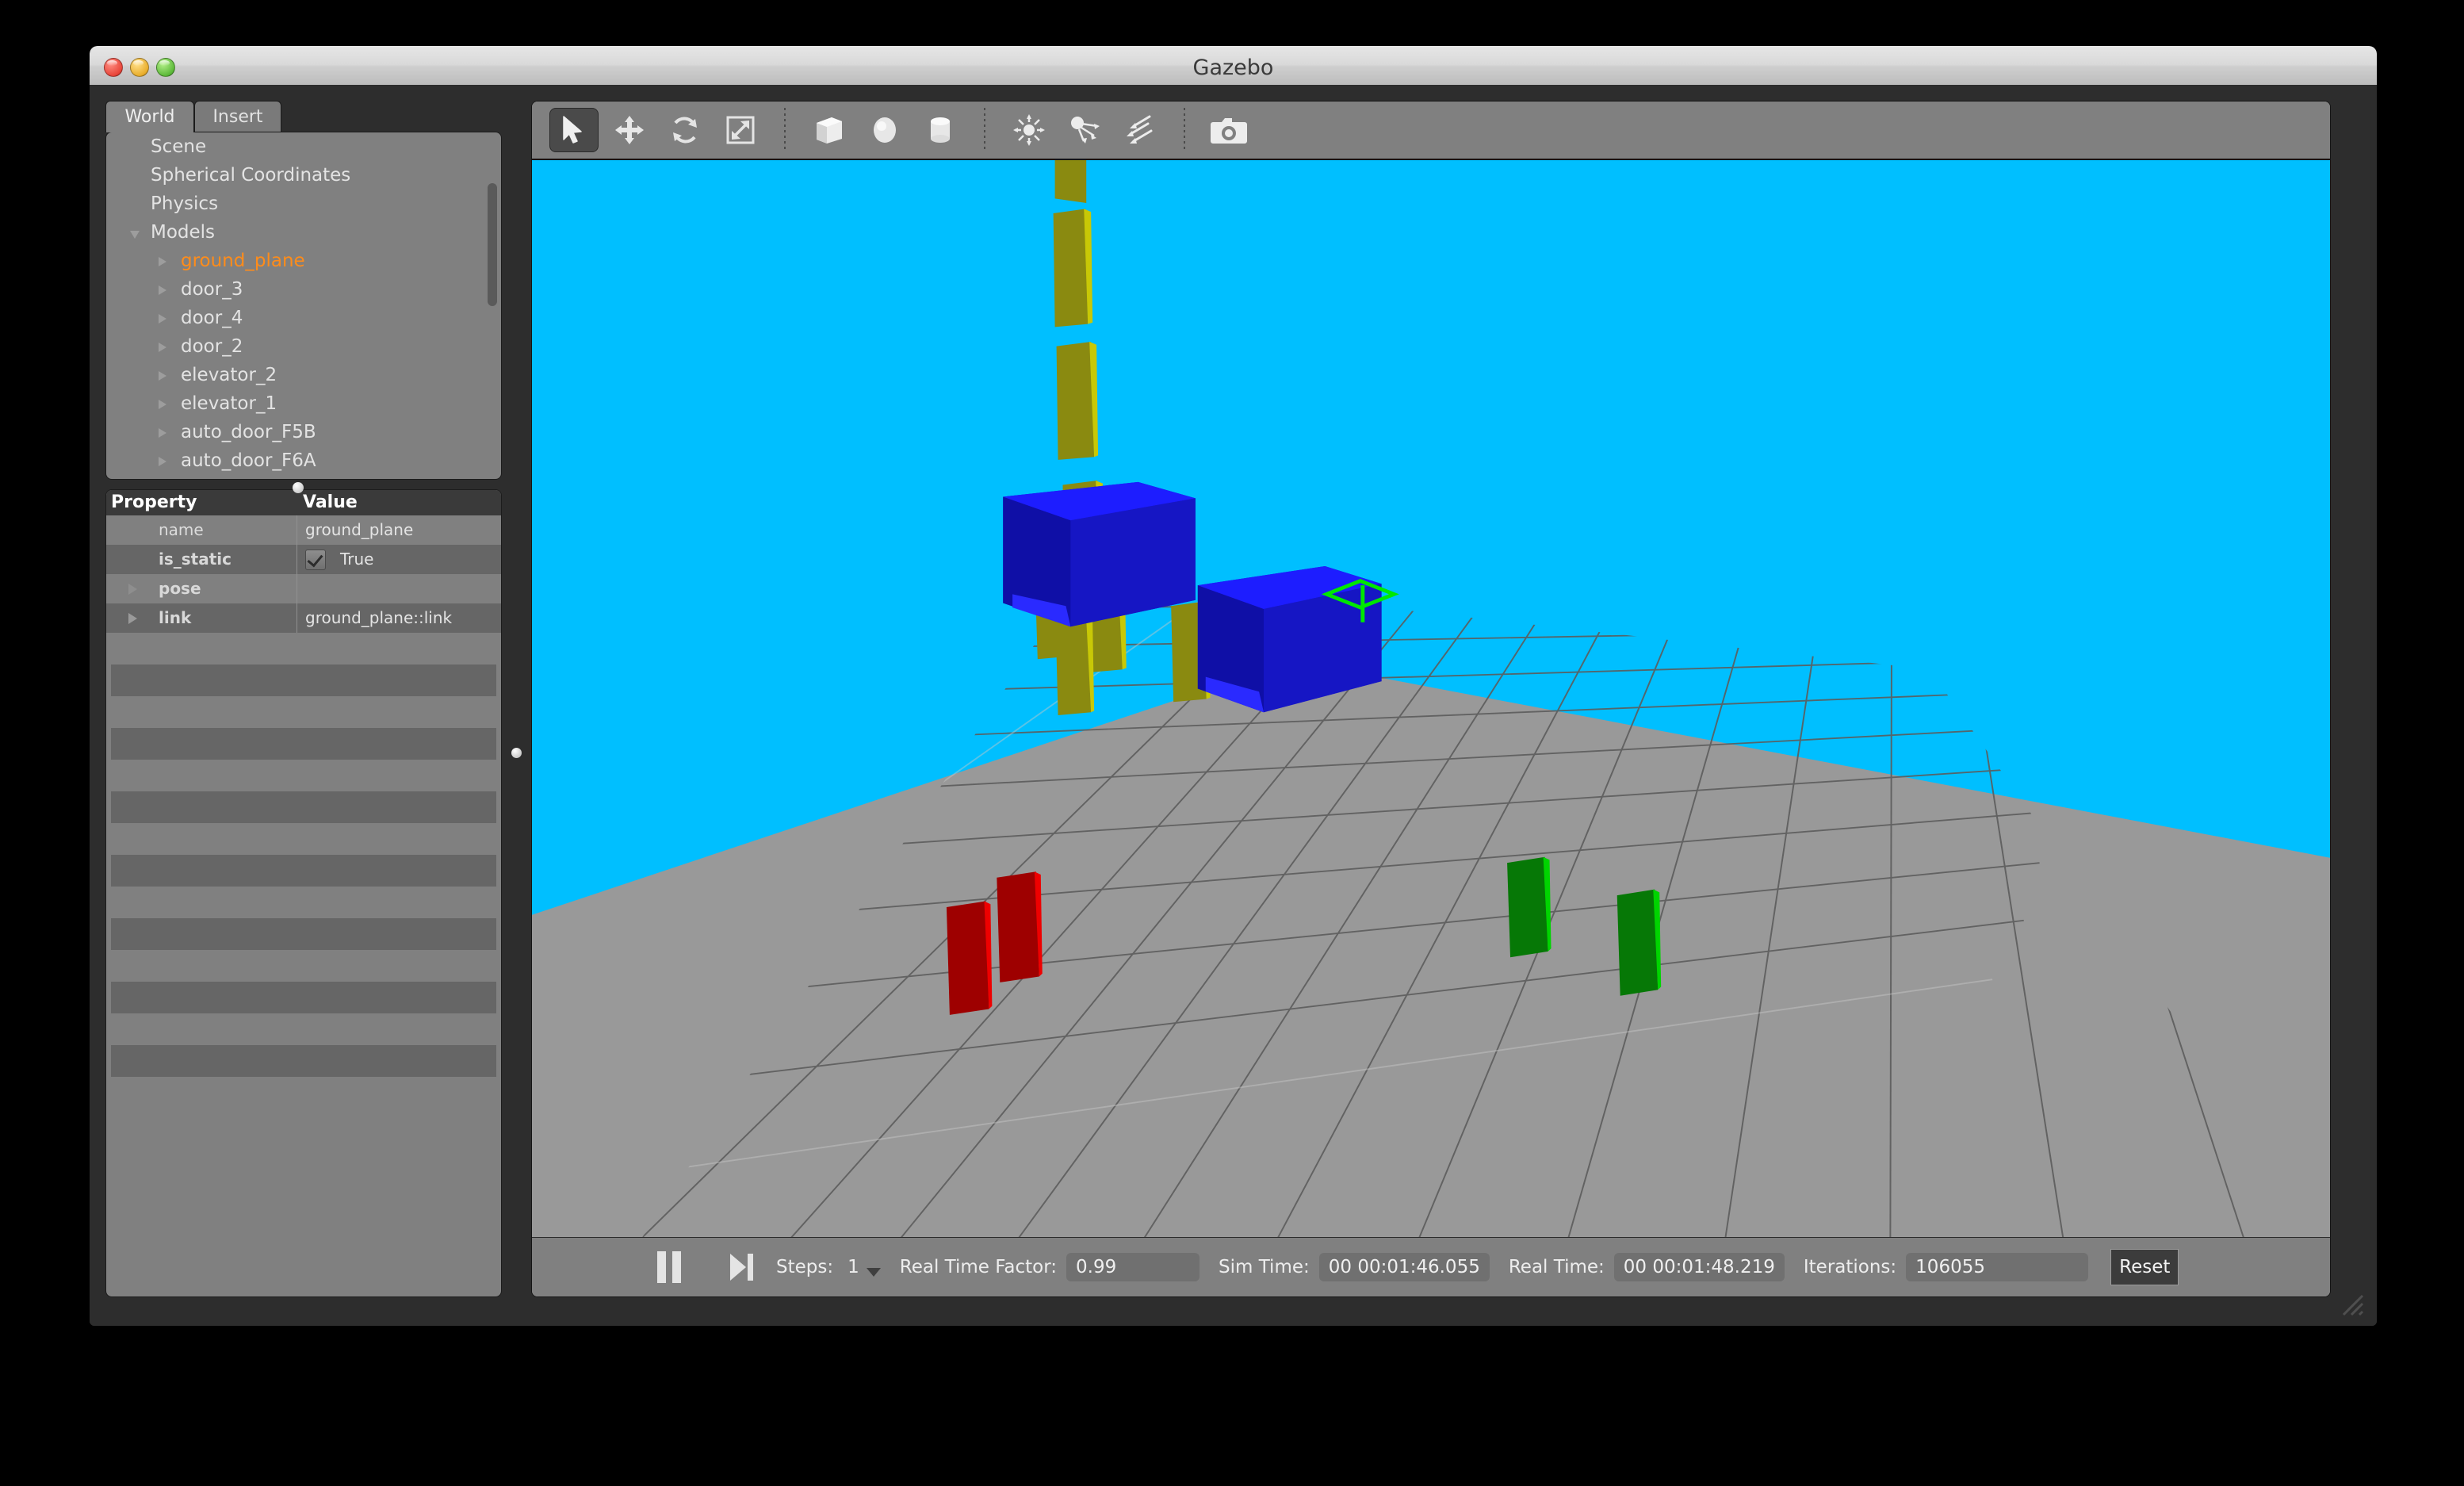  I want to click on select-mode-button, so click(574, 130).